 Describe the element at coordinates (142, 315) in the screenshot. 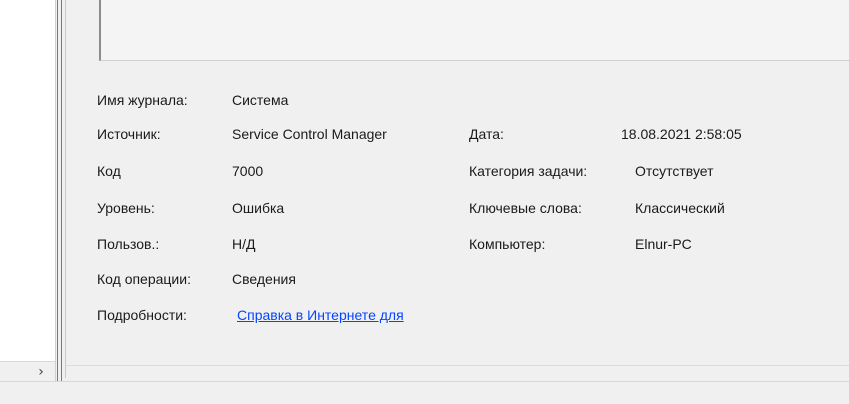

I see `more-info-label: Подробности:` at that location.